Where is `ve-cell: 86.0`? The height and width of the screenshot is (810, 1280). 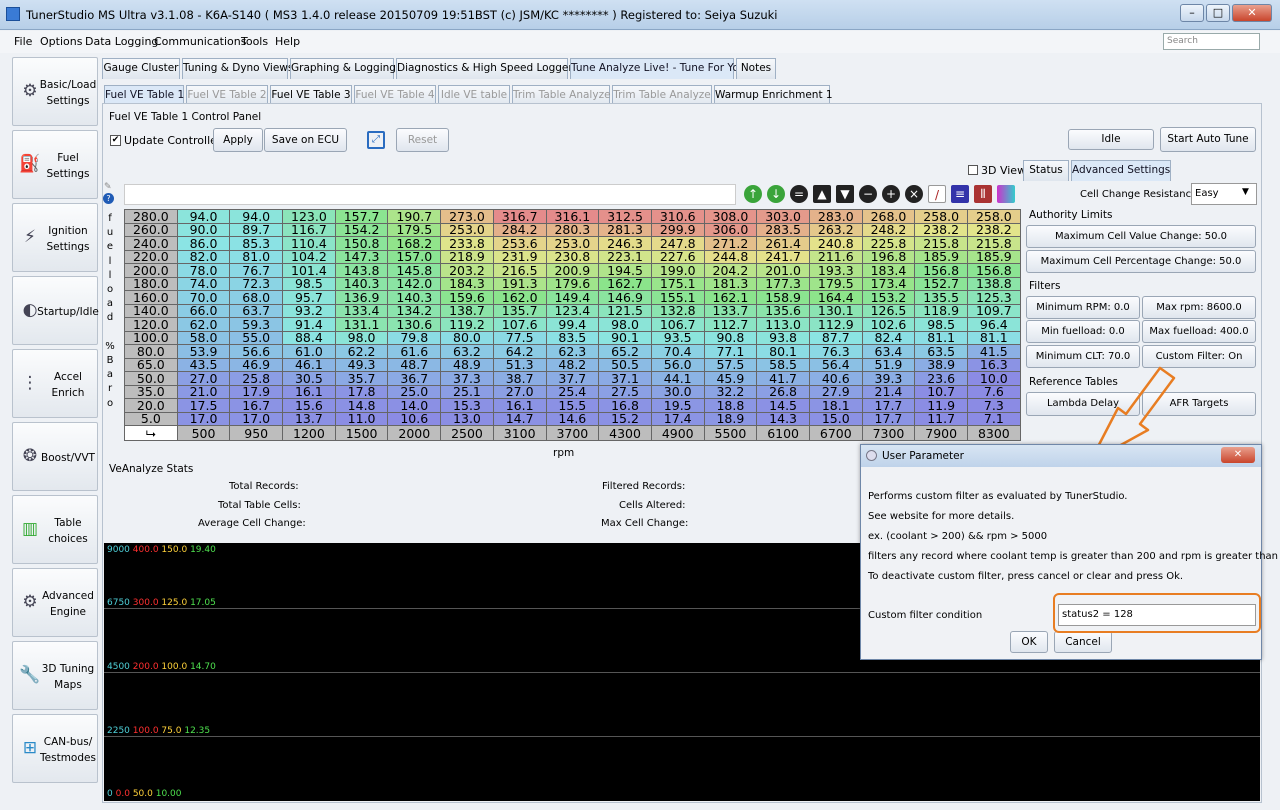 ve-cell: 86.0 is located at coordinates (203, 243).